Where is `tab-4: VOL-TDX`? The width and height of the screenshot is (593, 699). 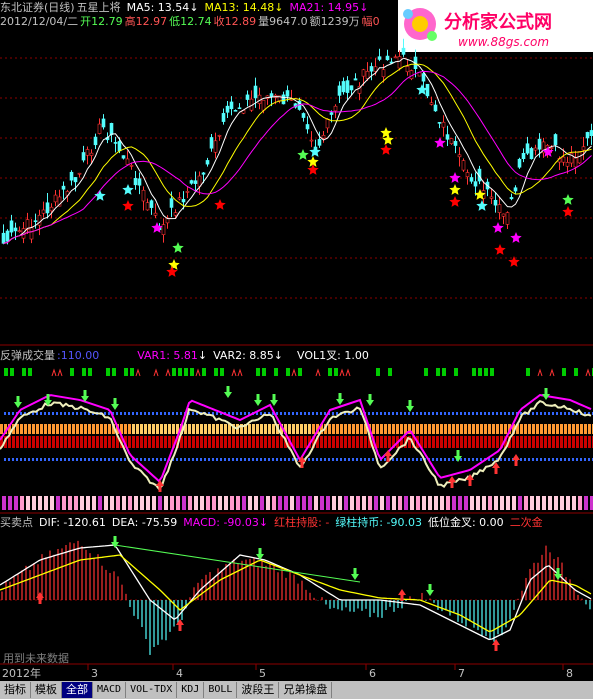
tab-4: VOL-TDX is located at coordinates (152, 690).